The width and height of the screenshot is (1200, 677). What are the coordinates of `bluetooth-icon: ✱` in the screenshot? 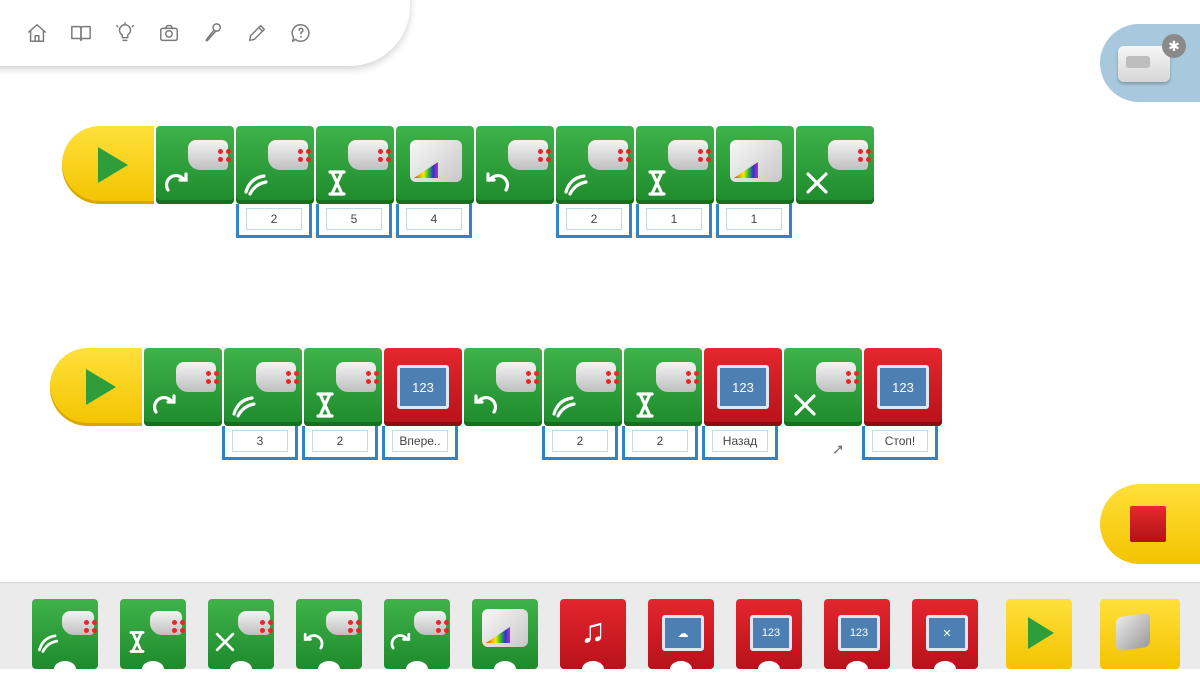 It's located at (1174, 46).